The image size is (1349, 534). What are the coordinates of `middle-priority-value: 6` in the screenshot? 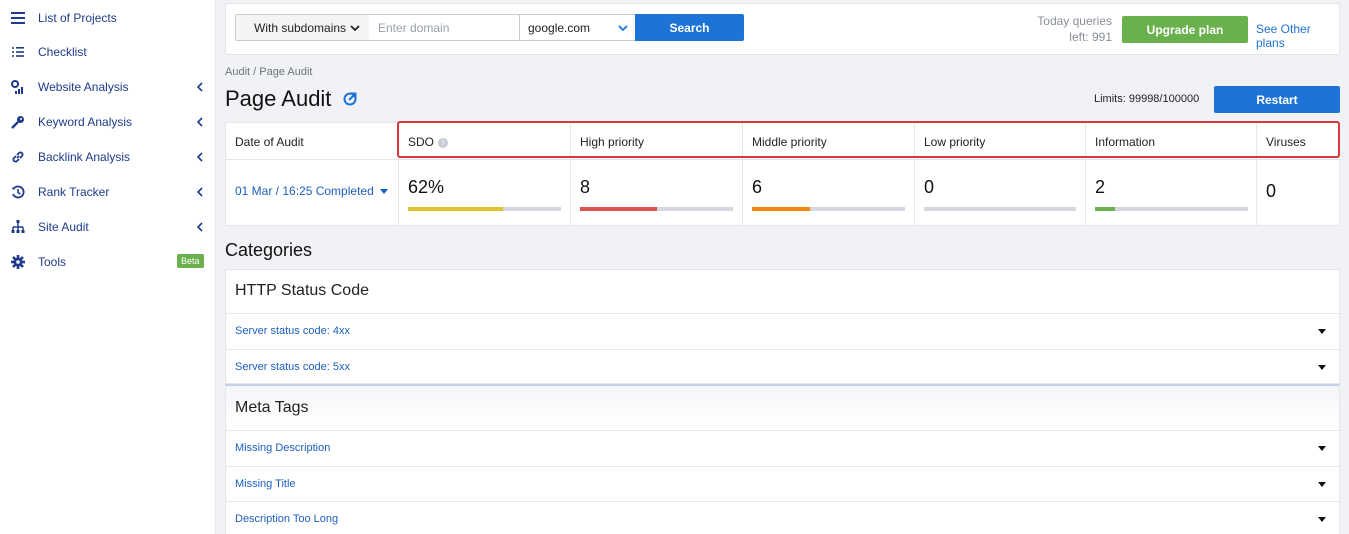 It's located at (757, 187).